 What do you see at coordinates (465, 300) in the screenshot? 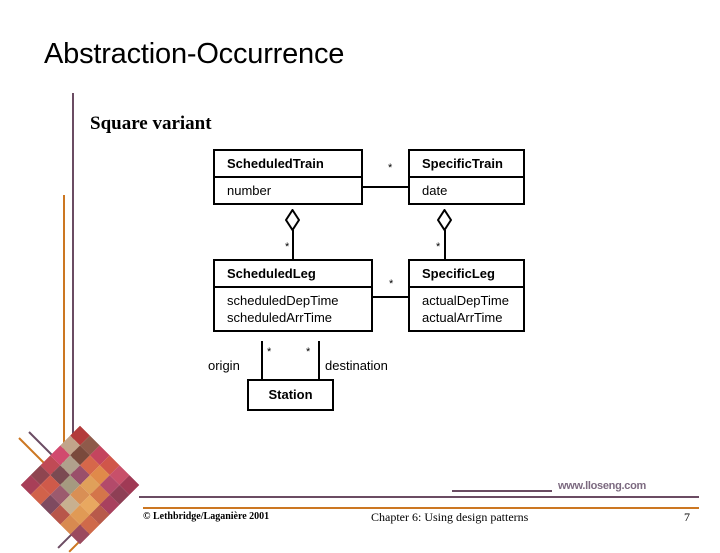
I see `class-attribute: actualDepTime` at bounding box center [465, 300].